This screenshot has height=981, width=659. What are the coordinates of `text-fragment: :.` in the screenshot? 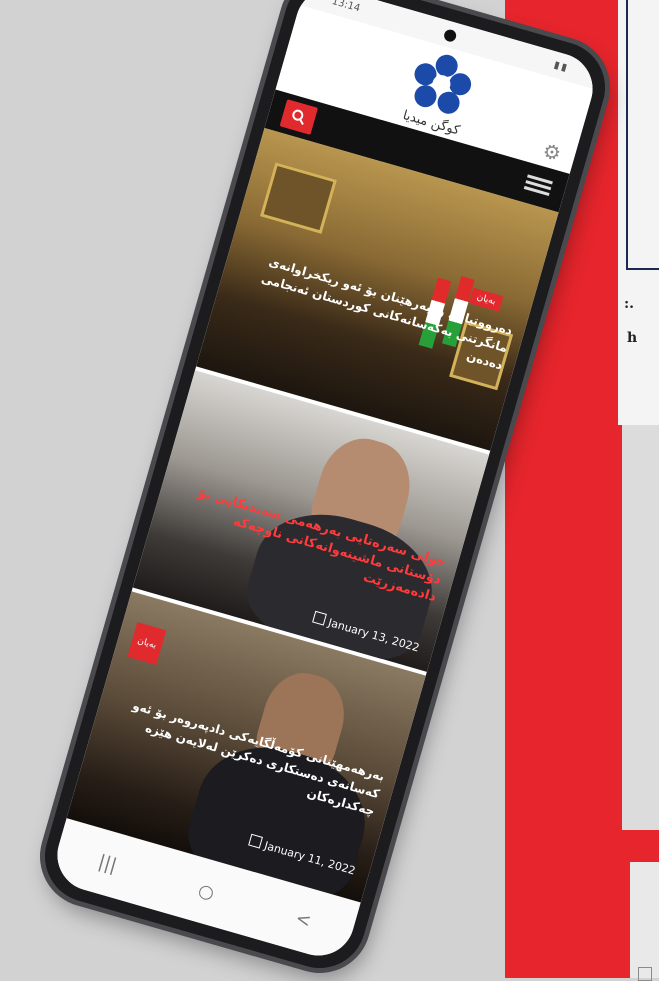 It's located at (629, 304).